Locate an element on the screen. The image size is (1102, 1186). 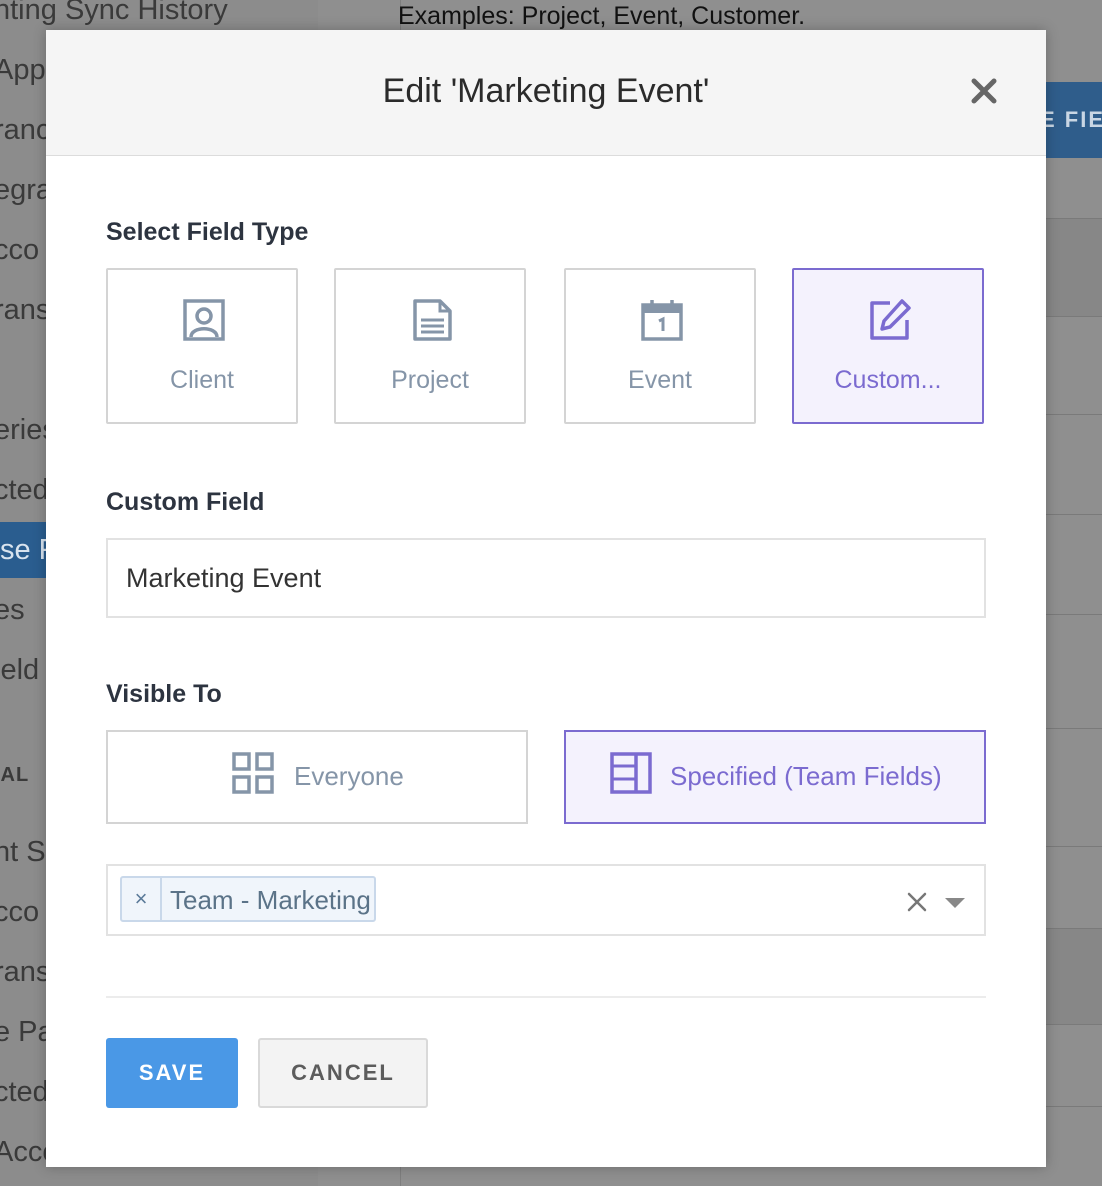
background-save-field-button: E FIE is located at coordinates (1071, 120).